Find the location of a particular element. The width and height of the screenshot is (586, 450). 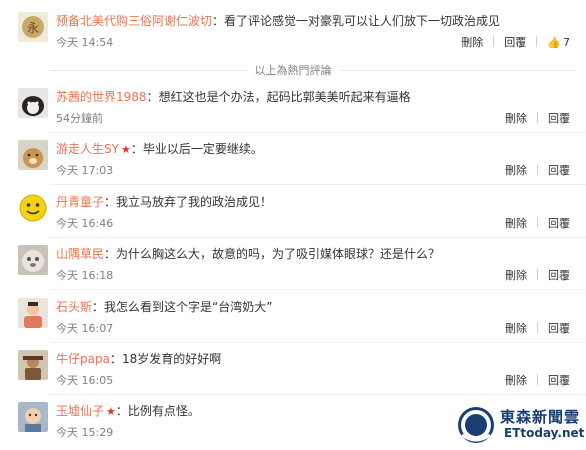

like-count: 7 is located at coordinates (566, 42).